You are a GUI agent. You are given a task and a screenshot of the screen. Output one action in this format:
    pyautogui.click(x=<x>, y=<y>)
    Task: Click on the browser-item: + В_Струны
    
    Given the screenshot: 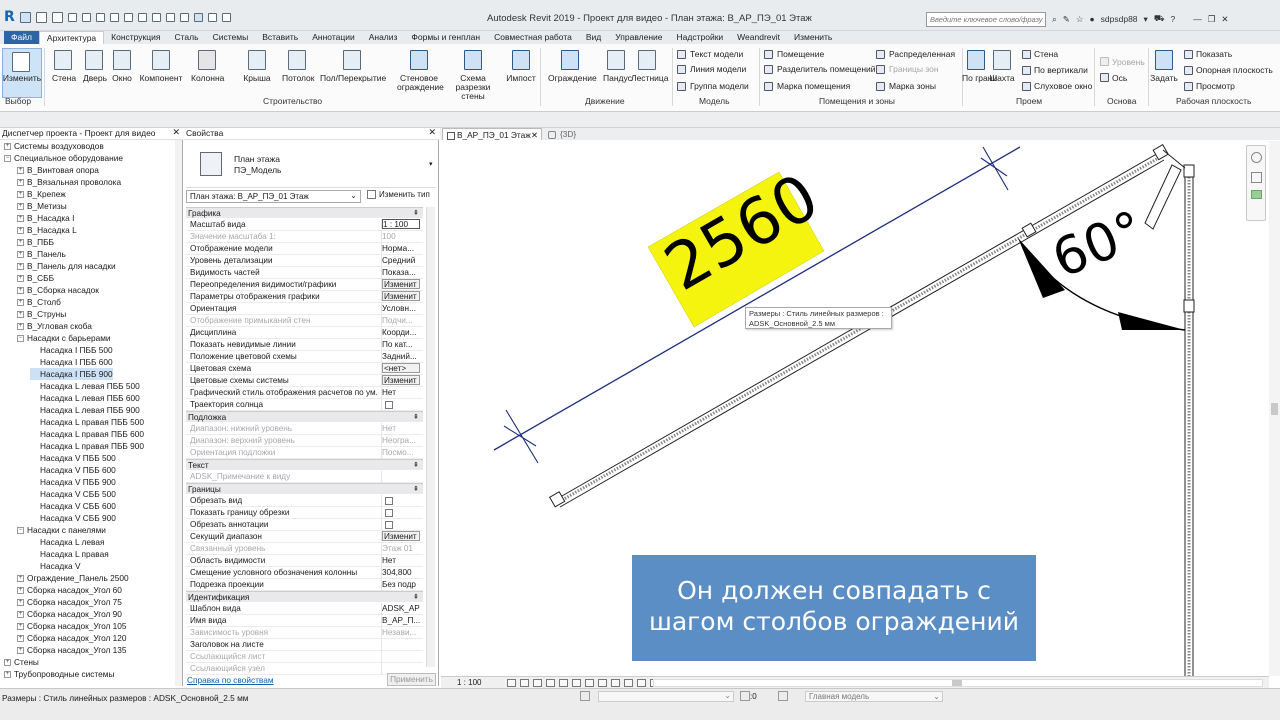 What is the action you would take?
    pyautogui.click(x=41, y=314)
    